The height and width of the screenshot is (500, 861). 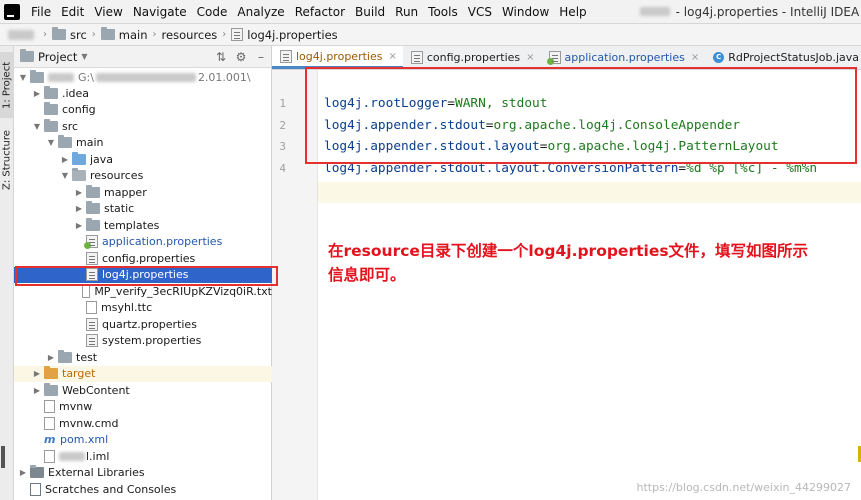 I want to click on tree-item-config-properties: config.properties, so click(x=143, y=258).